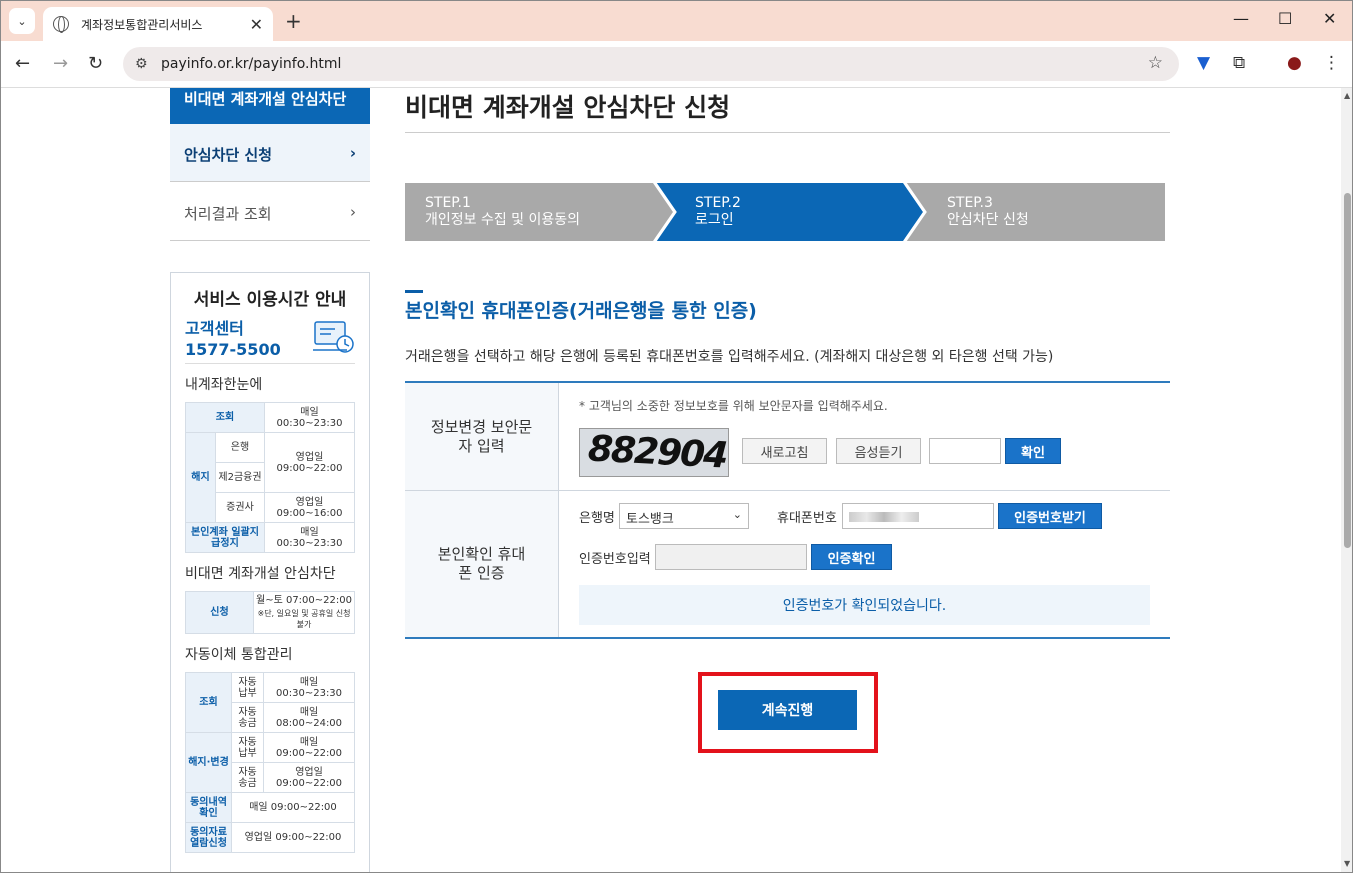 This screenshot has height=873, width=1353. Describe the element at coordinates (293, 807) in the screenshot. I see `cell-consent-time: 매일 09:00~22:00` at that location.